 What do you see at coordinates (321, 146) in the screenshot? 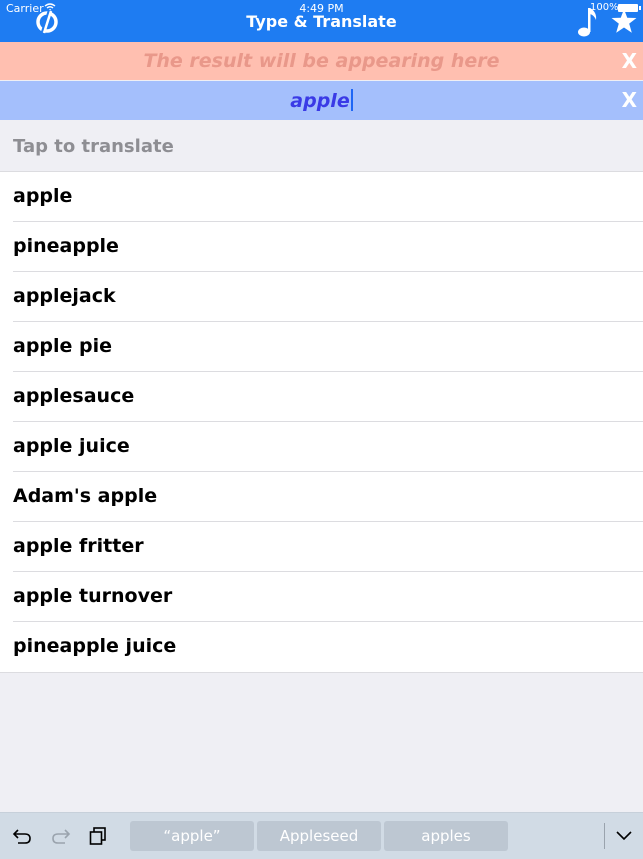
I see `list-section-header: Tap to translate` at bounding box center [321, 146].